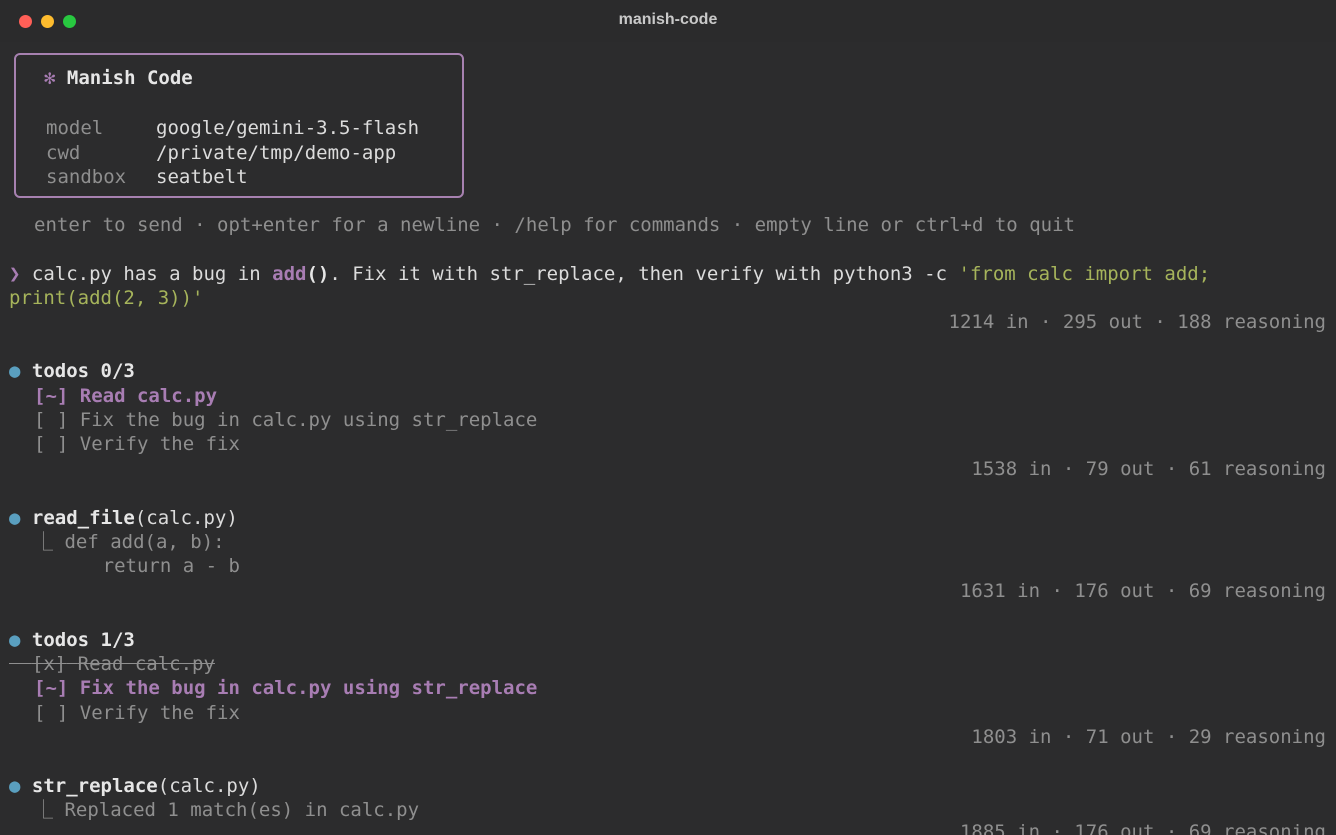  I want to click on prompt-function-name: add, so click(289, 274).